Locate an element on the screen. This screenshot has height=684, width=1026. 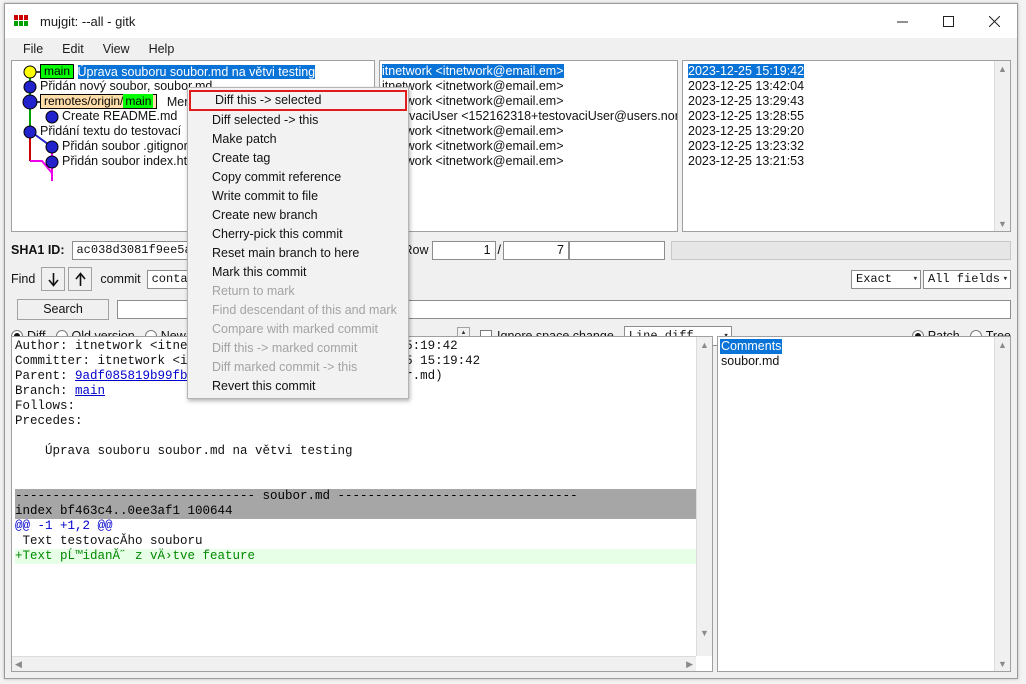
date-row: 2023-12-25 13:42:04 is located at coordinates (746, 86).